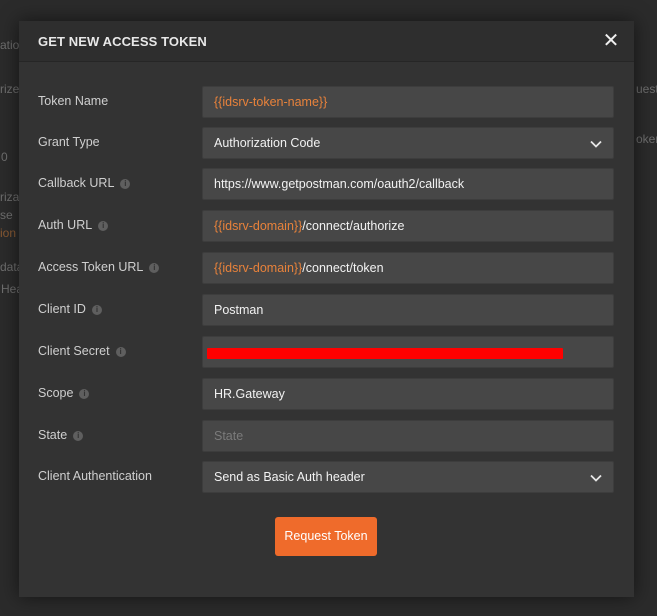 This screenshot has height=616, width=657. I want to click on state-label: State i, so click(61, 435).